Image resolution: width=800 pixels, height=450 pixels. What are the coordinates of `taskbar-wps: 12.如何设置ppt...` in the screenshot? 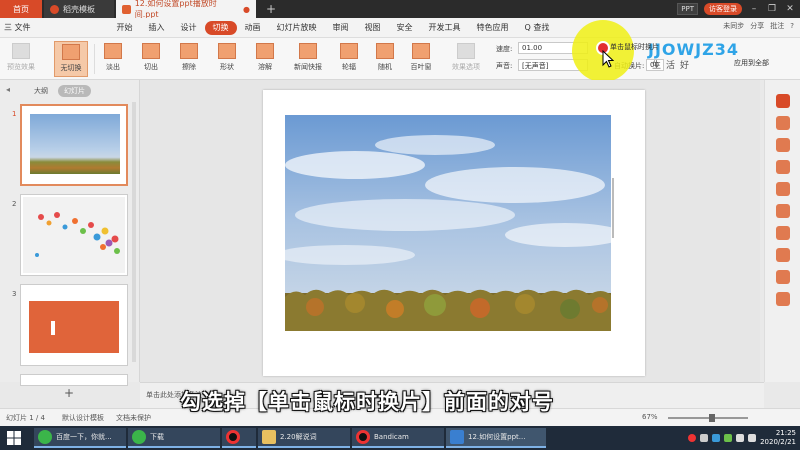 It's located at (496, 438).